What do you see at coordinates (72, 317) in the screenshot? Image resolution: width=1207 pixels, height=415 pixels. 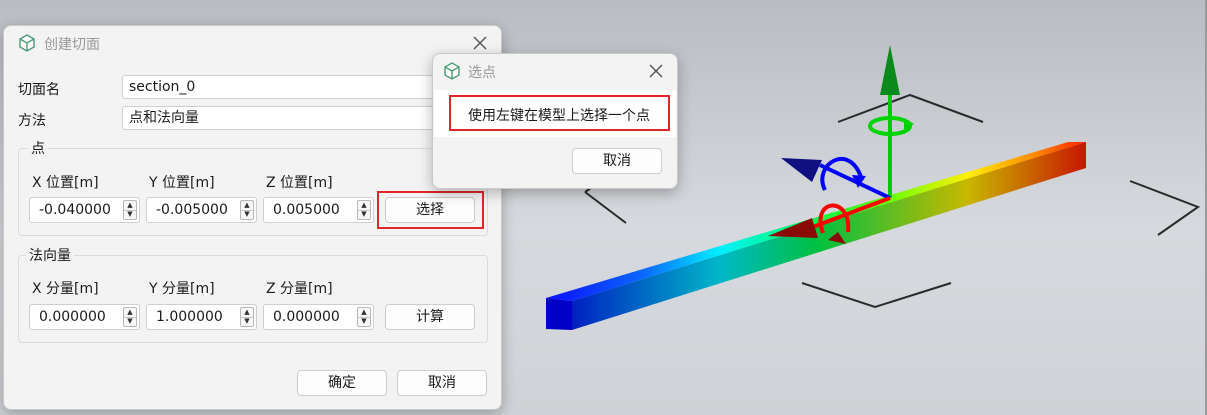 I see `normal-x-value: 0.000000` at bounding box center [72, 317].